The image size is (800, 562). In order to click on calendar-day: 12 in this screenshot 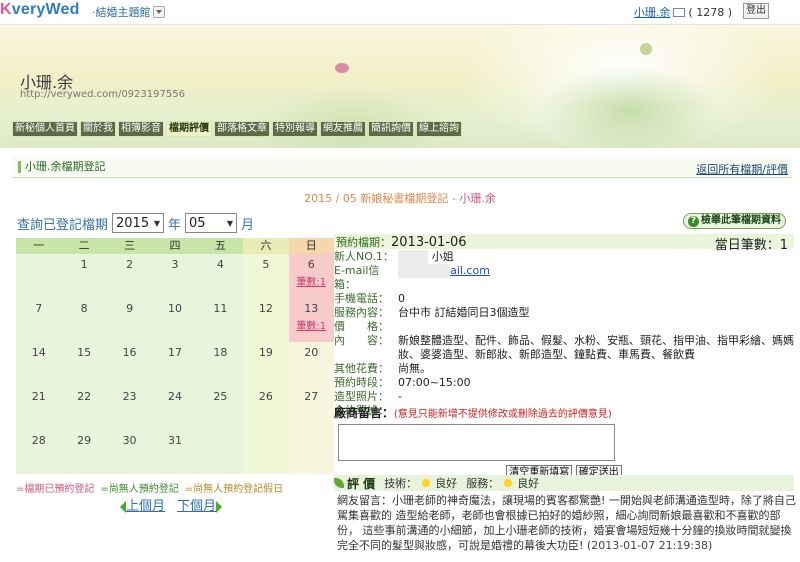, I will do `click(266, 320)`.